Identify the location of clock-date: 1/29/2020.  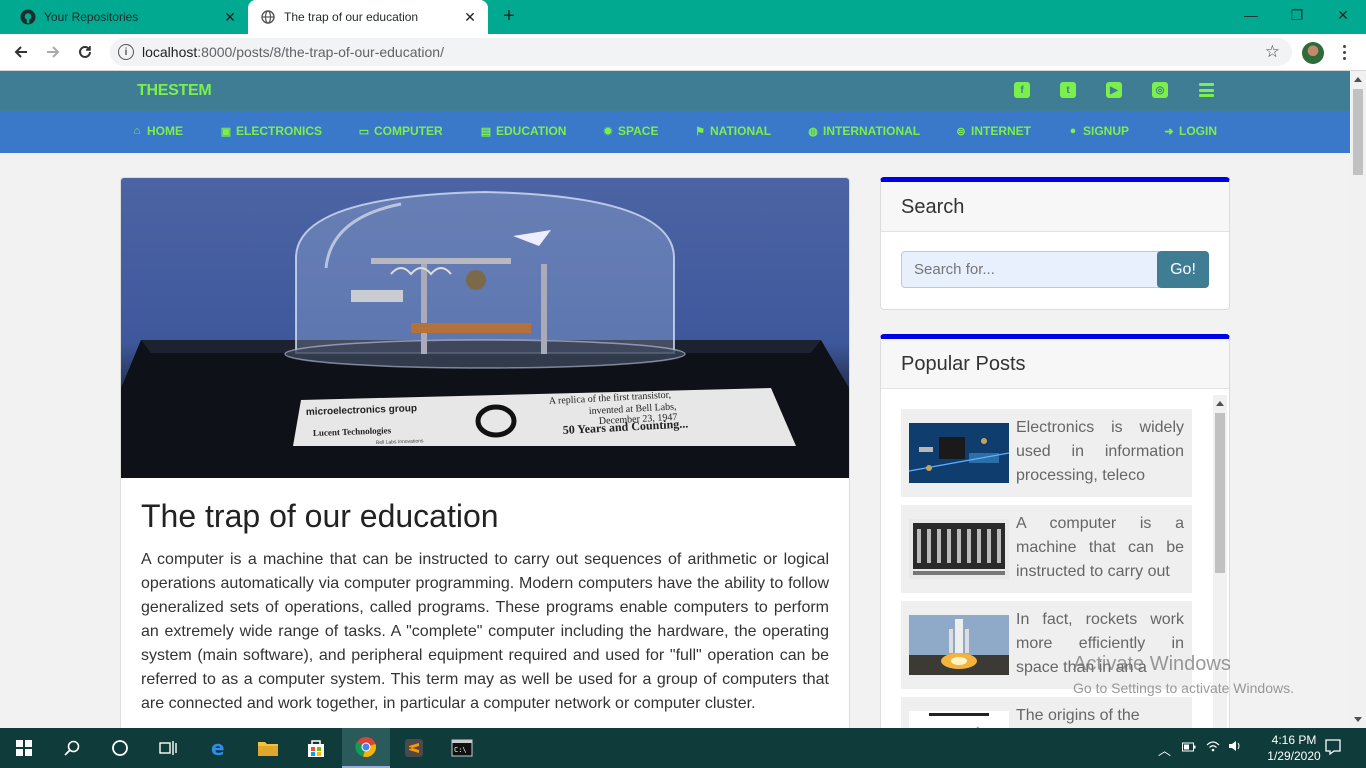
(1294, 756).